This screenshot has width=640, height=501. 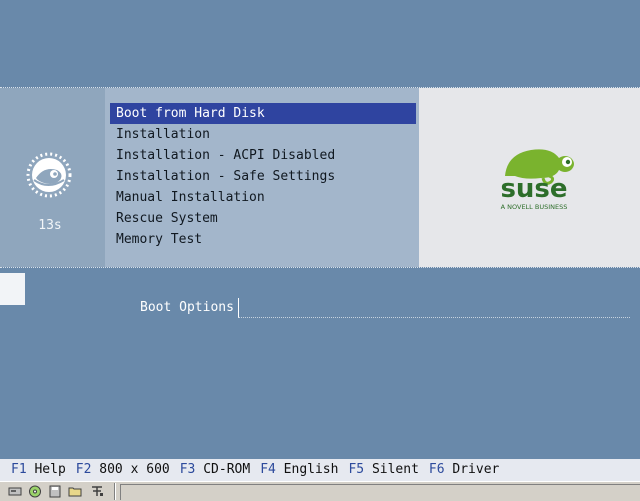 What do you see at coordinates (187, 469) in the screenshot?
I see `function-key-code: F3` at bounding box center [187, 469].